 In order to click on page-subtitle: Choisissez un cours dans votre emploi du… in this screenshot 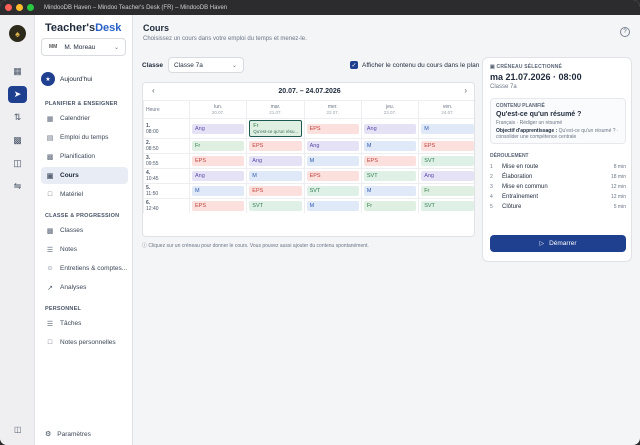, I will do `click(225, 39)`.